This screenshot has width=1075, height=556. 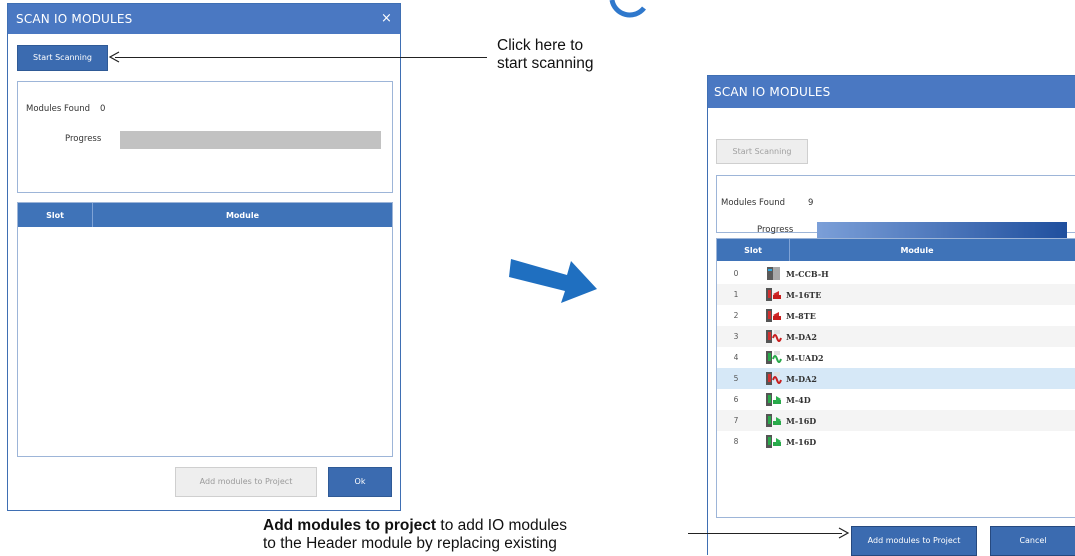 What do you see at coordinates (801, 315) in the screenshot?
I see `module-name: M-8TE` at bounding box center [801, 315].